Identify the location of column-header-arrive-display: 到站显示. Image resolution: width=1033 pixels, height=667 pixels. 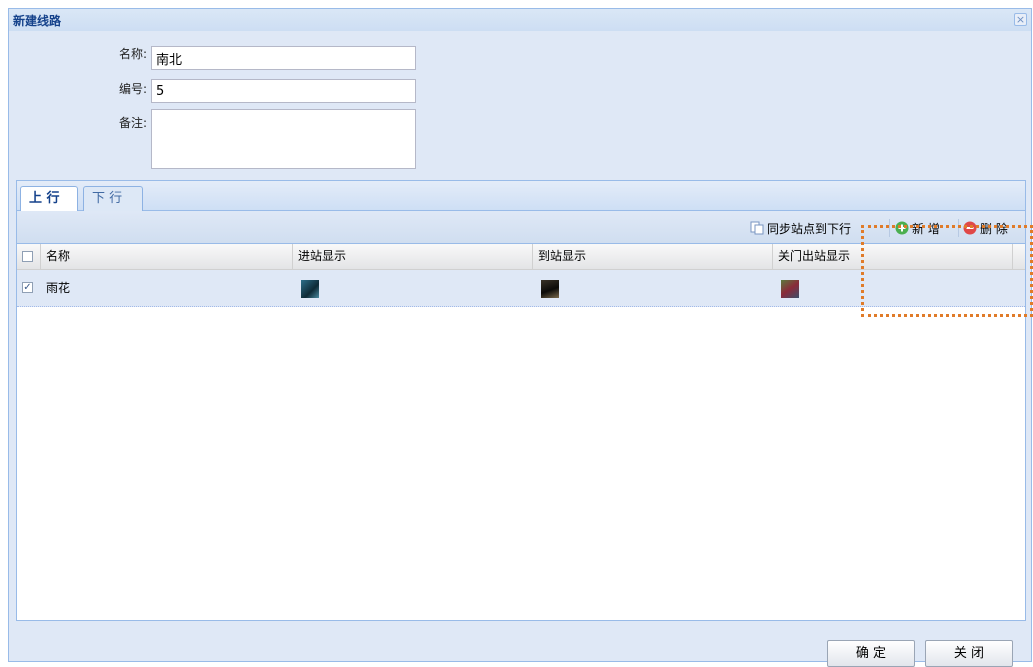
(653, 256).